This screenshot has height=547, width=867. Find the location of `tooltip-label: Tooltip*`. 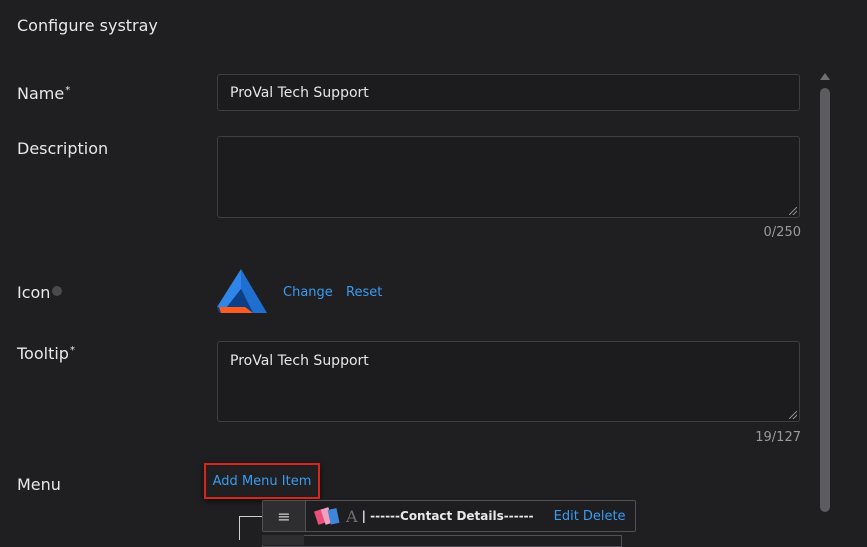

tooltip-label: Tooltip* is located at coordinates (46, 353).